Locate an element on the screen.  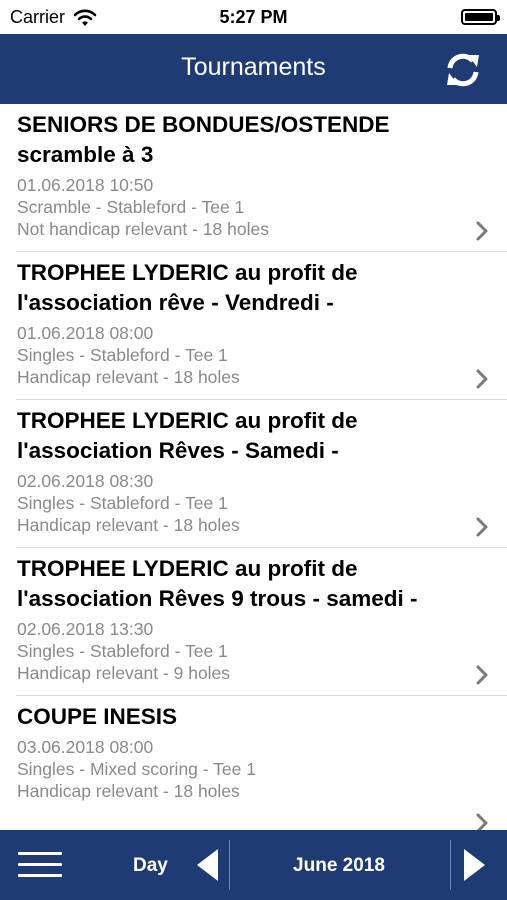
tournament-title: l'association Rêves - Samedi - is located at coordinates (178, 450).